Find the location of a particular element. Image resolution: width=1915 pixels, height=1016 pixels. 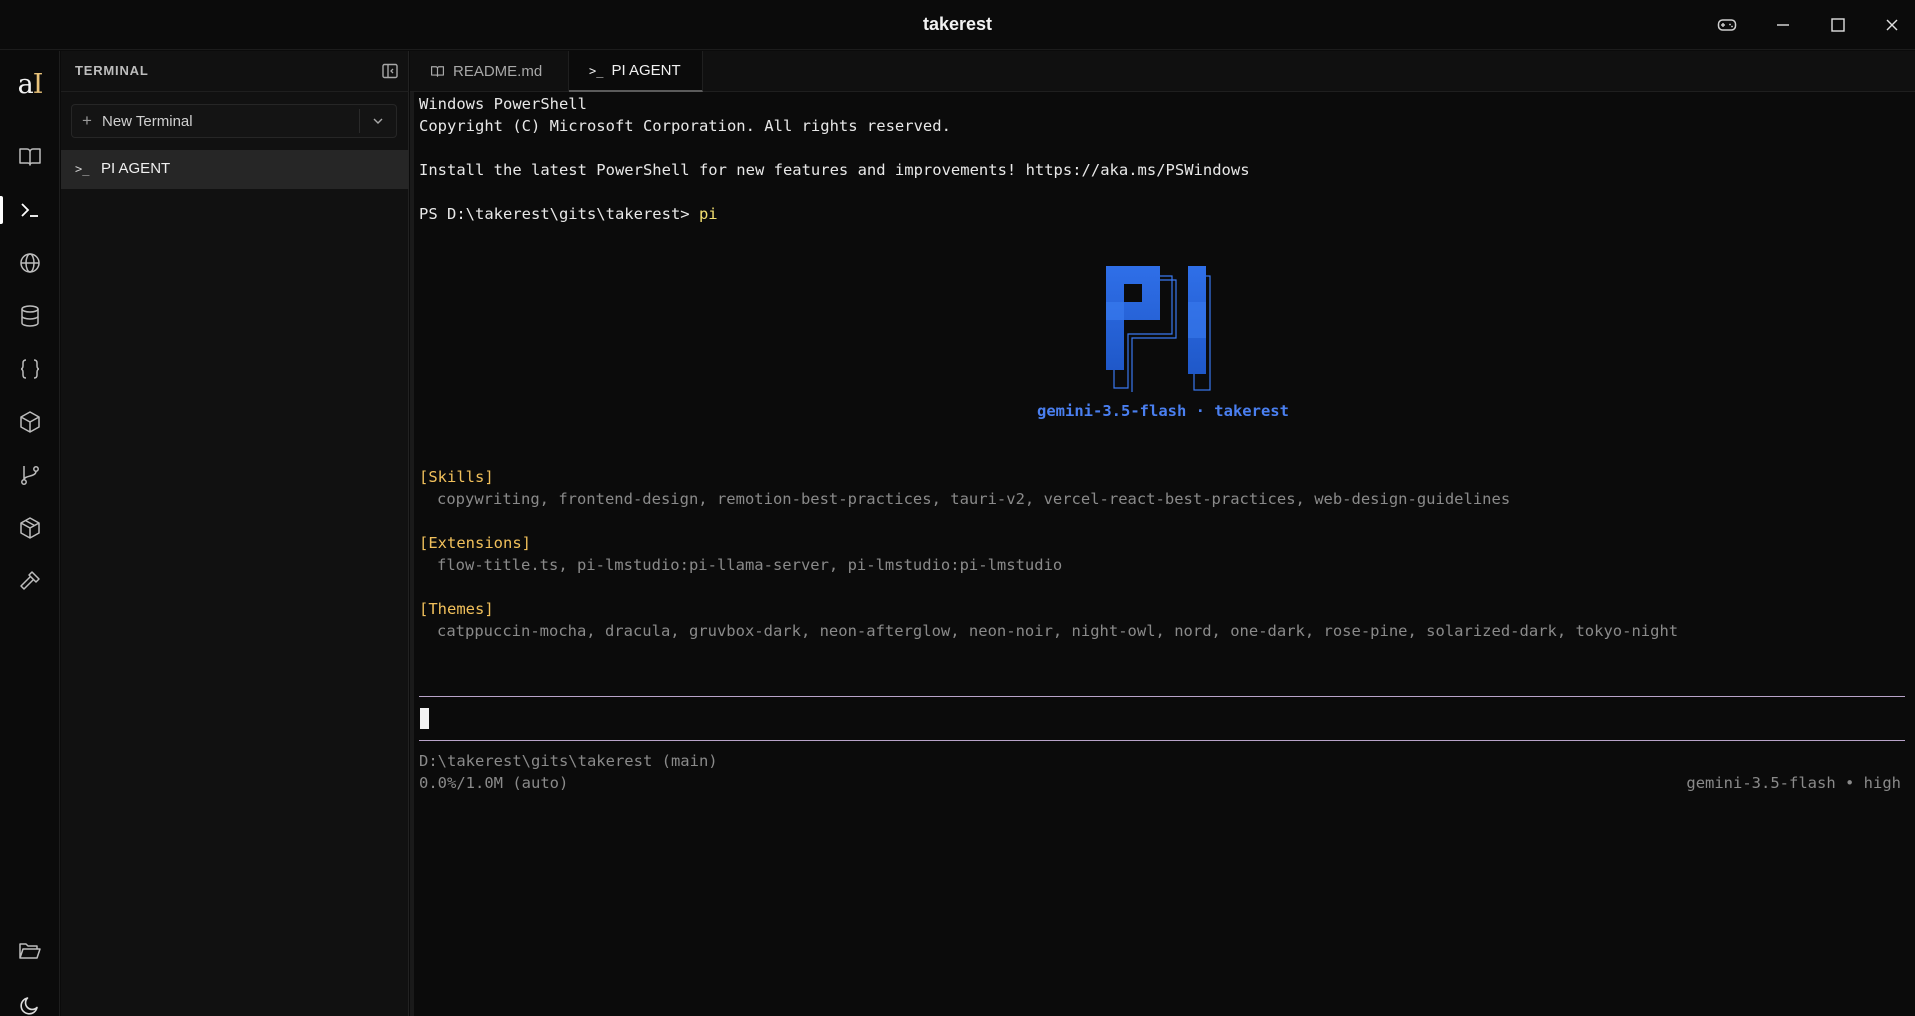

plus-icon: + is located at coordinates (87, 120).